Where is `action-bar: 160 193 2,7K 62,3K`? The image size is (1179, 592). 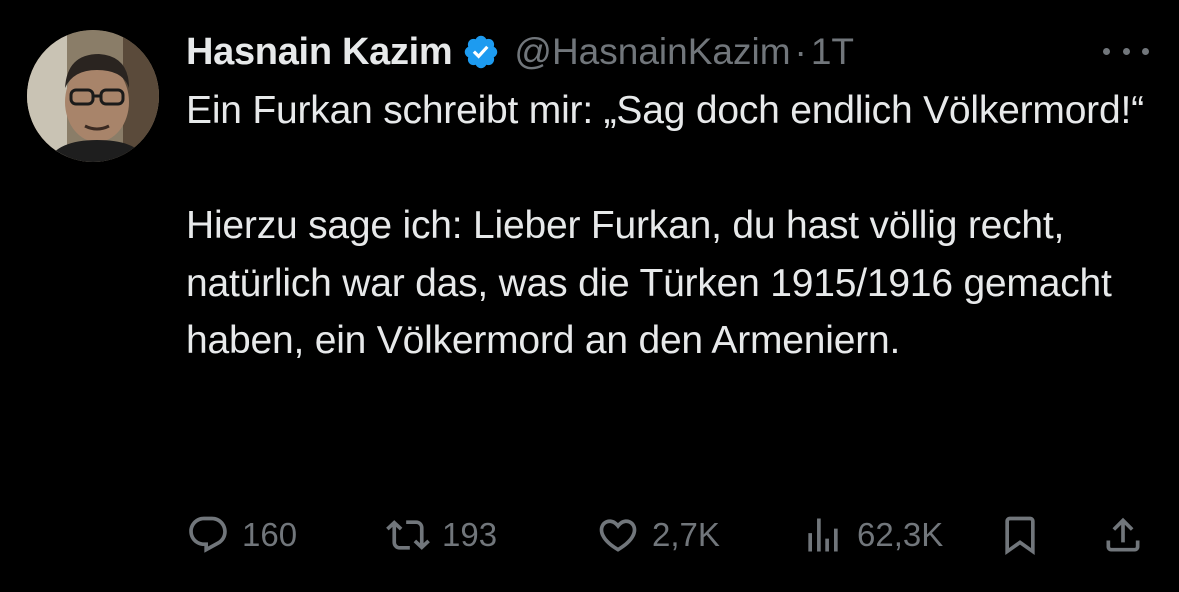
action-bar: 160 193 2,7K 62,3K is located at coordinates (666, 535).